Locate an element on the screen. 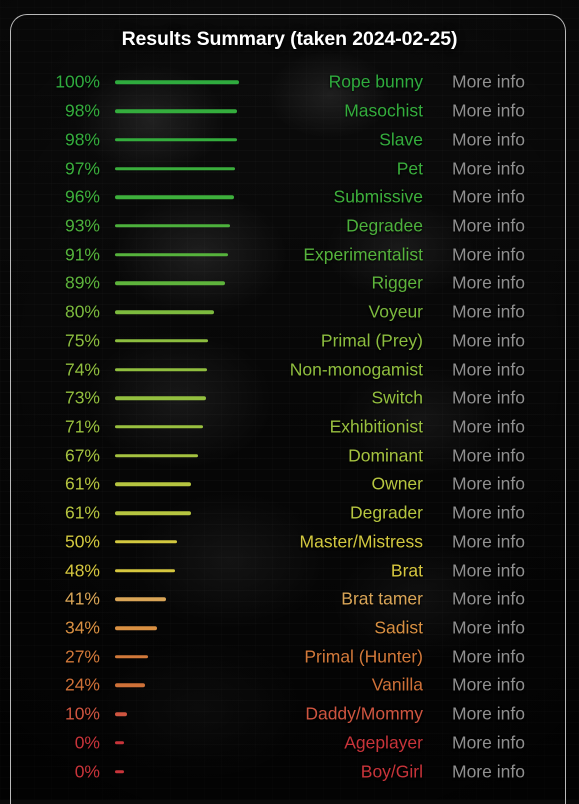 Image resolution: width=579 pixels, height=804 pixels. role-label: Submissive is located at coordinates (378, 196).